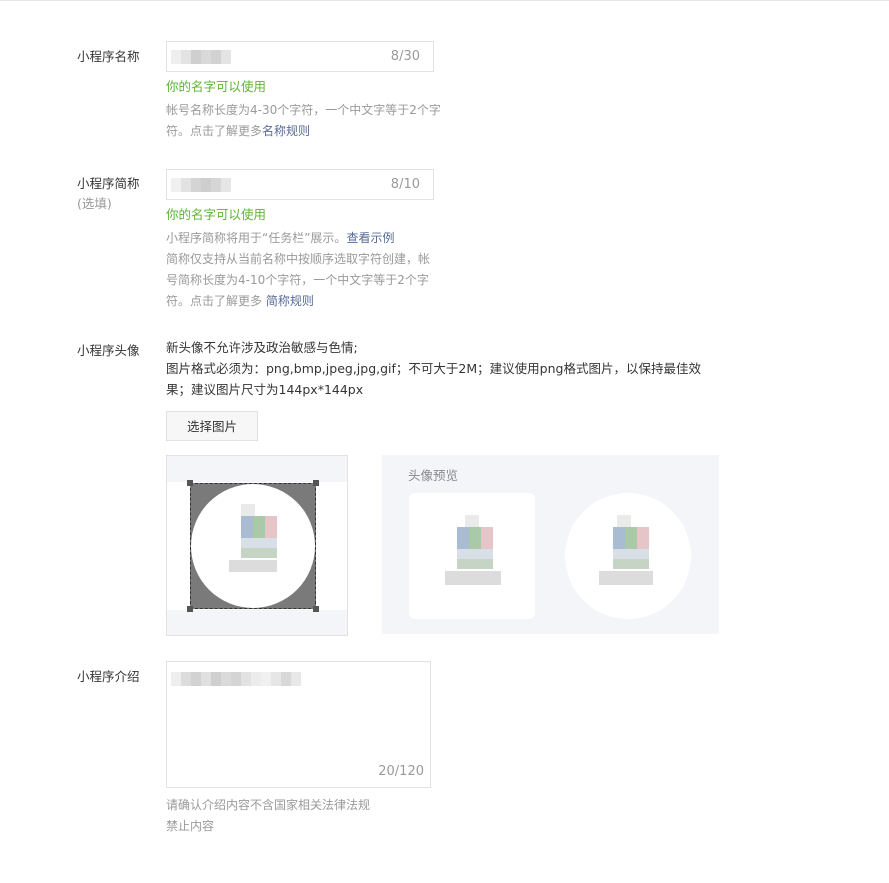 The width and height of the screenshot is (889, 883). Describe the element at coordinates (190, 609) in the screenshot. I see `crop-handle-bottom-left` at that location.